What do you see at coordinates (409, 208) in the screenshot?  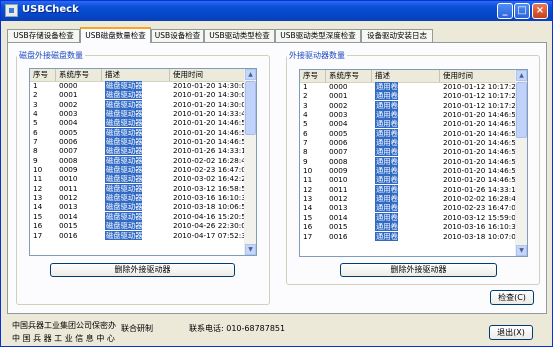 I see `table-row: 14 0013 通用卷 2010-02-23 16:47:02` at bounding box center [409, 208].